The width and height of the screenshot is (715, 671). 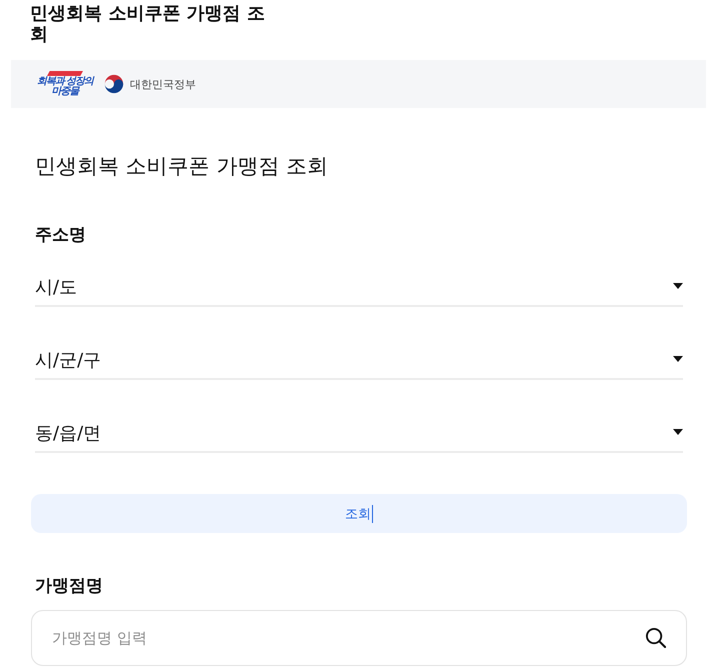 What do you see at coordinates (359, 513) in the screenshot?
I see `search-button: 조회` at bounding box center [359, 513].